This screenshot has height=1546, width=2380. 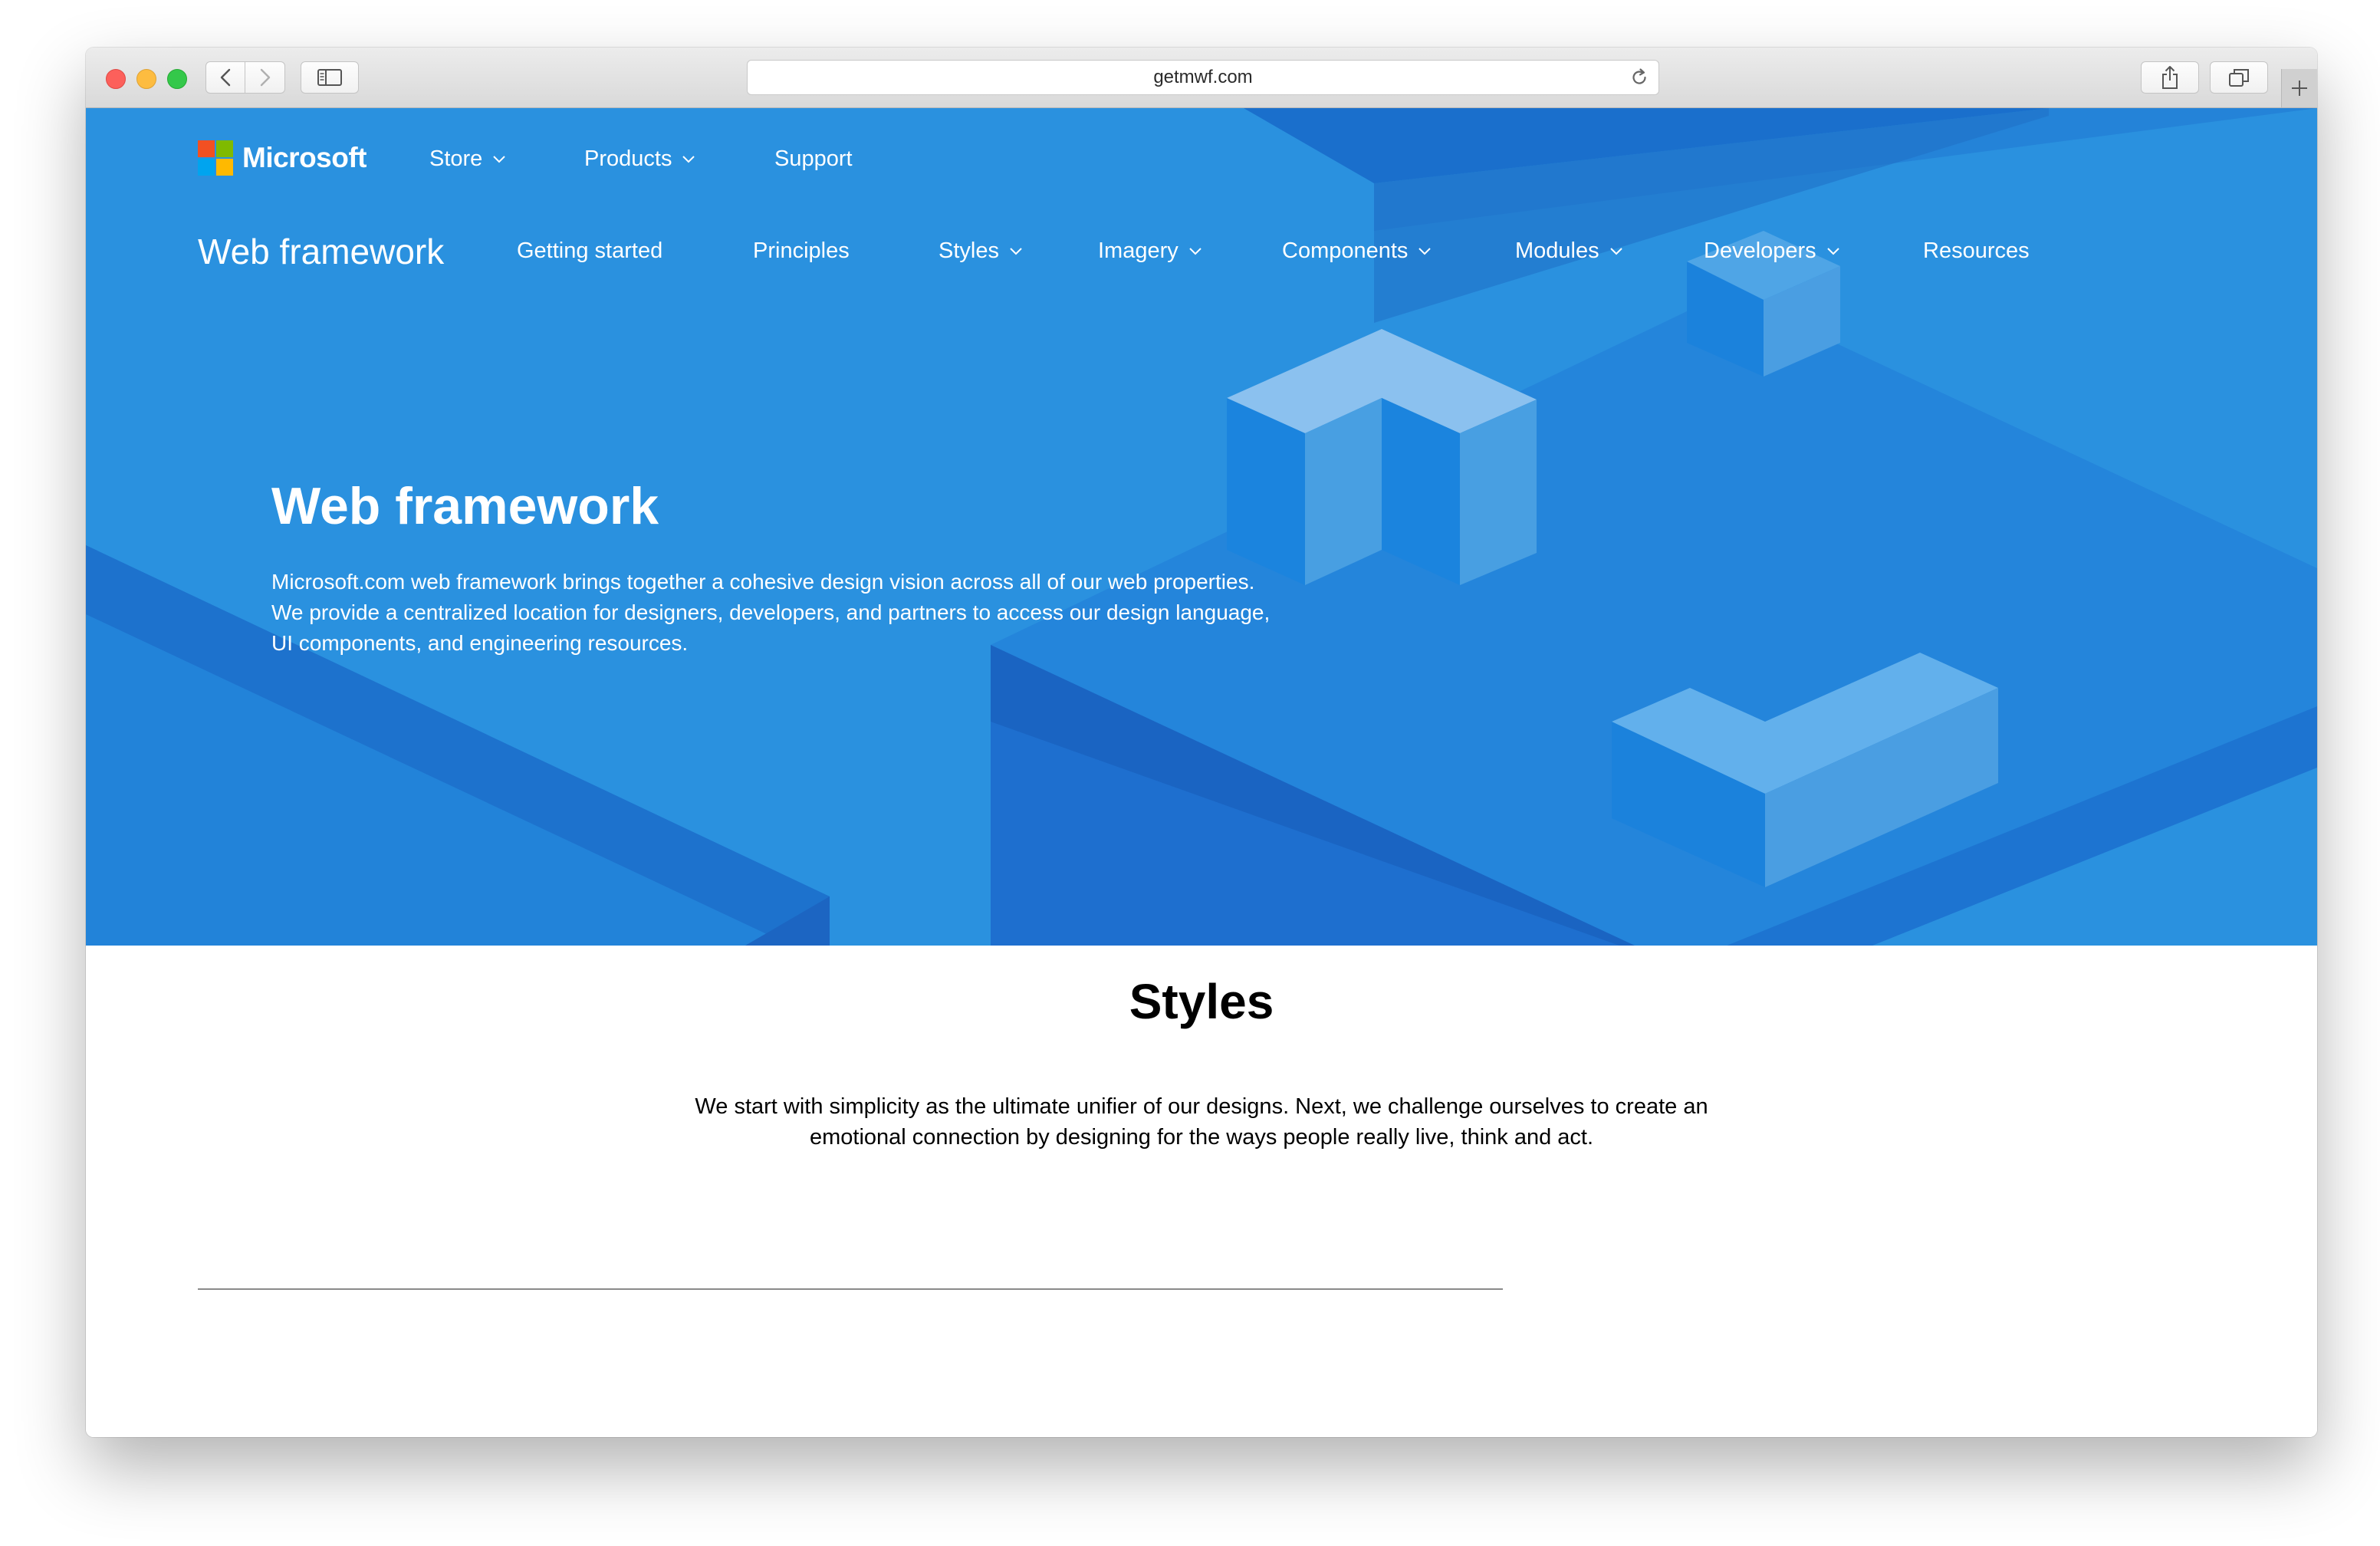 I want to click on reload-icon, so click(x=1639, y=77).